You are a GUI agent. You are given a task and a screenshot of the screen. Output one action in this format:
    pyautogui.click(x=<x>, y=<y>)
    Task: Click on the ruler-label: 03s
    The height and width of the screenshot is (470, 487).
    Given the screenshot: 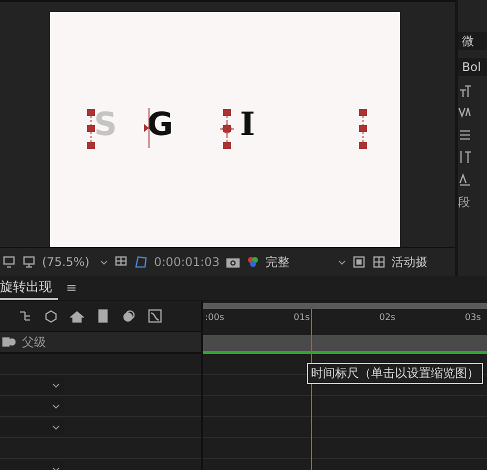 What is the action you would take?
    pyautogui.click(x=472, y=319)
    